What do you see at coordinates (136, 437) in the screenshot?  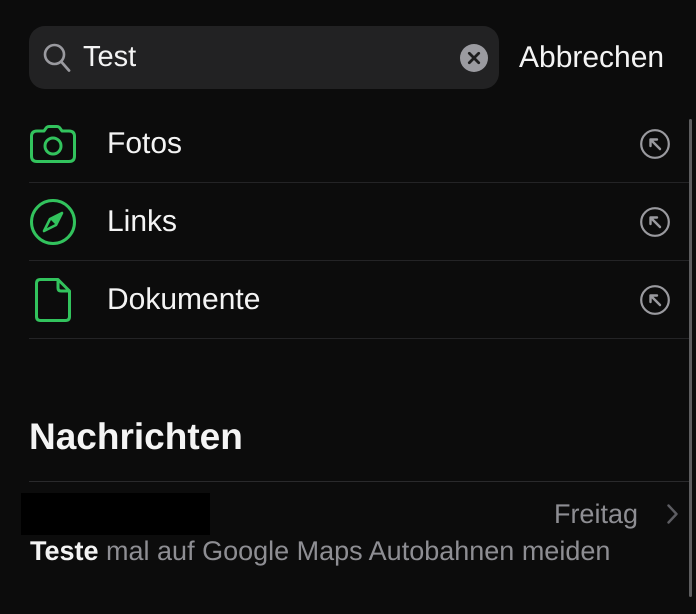 I see `section-title: Nachrichten` at bounding box center [136, 437].